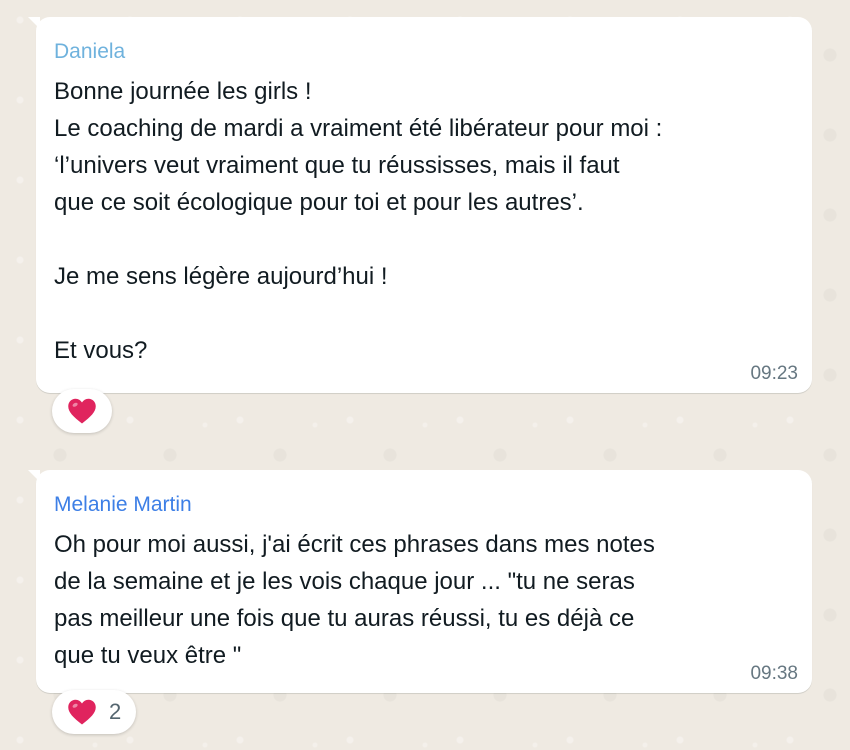 The image size is (850, 750). What do you see at coordinates (424, 52) in the screenshot?
I see `sender-name: Daniela` at bounding box center [424, 52].